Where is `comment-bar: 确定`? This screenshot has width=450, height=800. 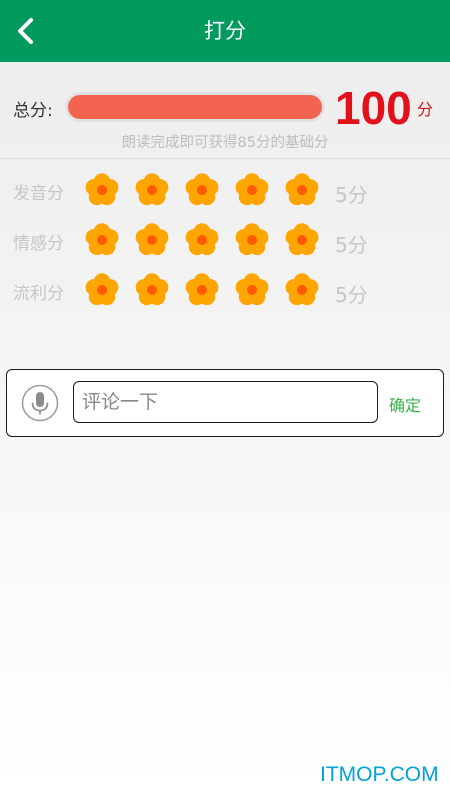 comment-bar: 确定 is located at coordinates (225, 403).